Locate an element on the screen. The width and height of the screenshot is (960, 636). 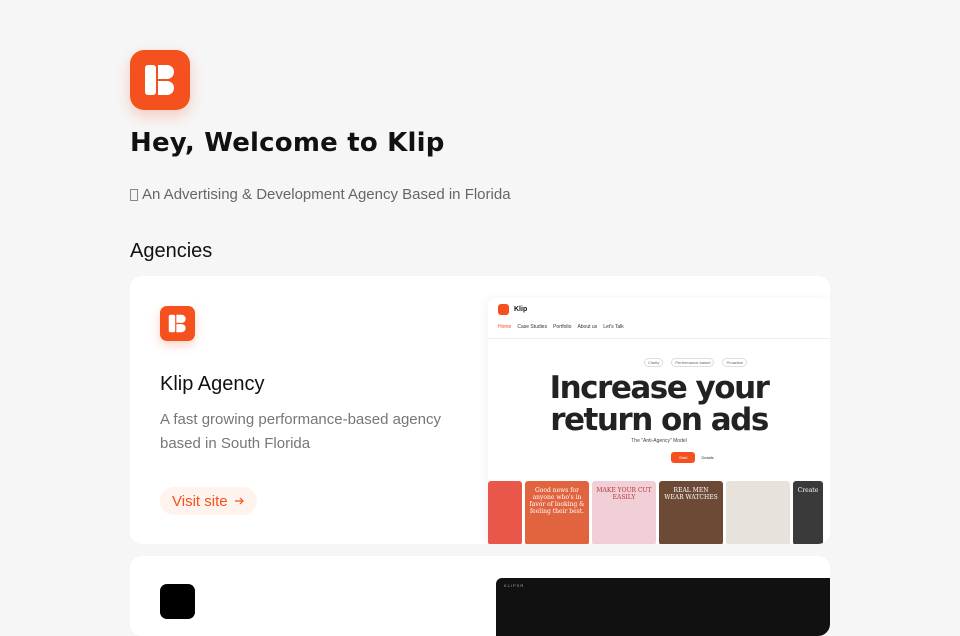
preview-tile: REAL MEN WEAR WATCHES is located at coordinates (691, 512).